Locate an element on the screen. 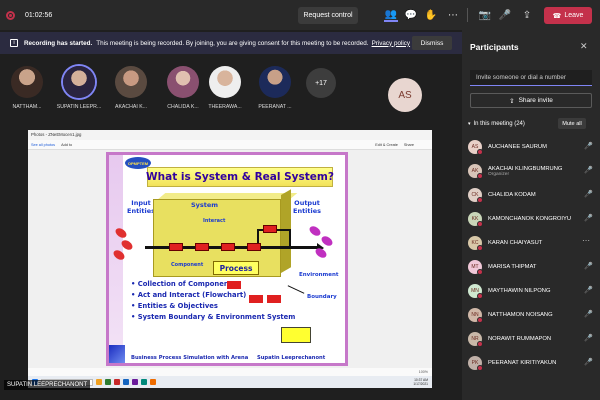 This screenshot has width=600, height=400. add-to-button: Add to is located at coordinates (66, 145).